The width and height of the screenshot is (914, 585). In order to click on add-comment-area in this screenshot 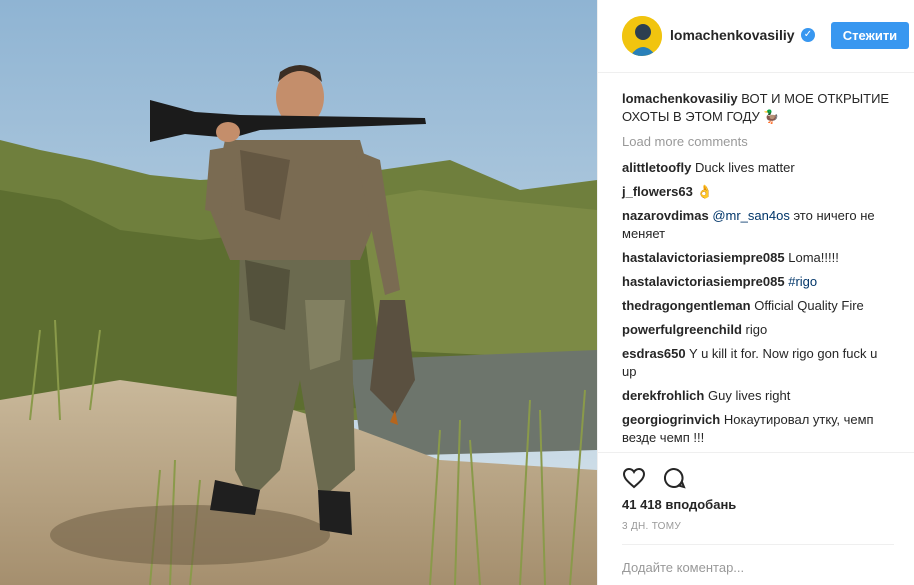, I will do `click(758, 564)`.